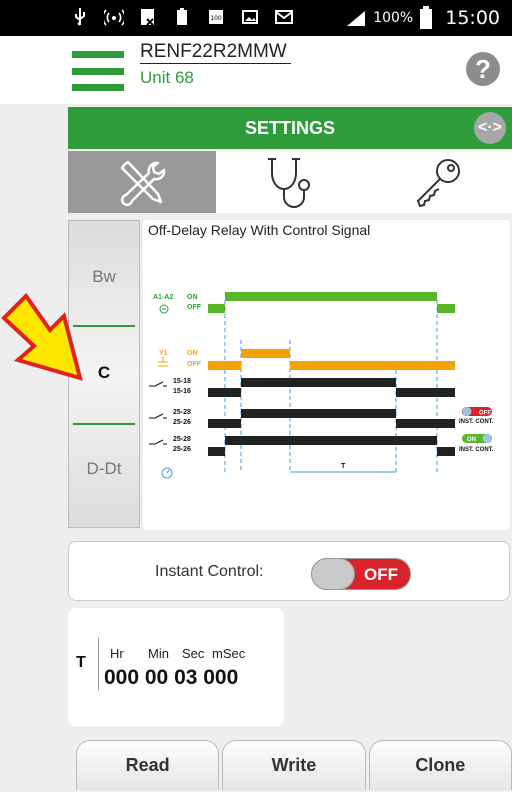 This screenshot has width=512, height=792. What do you see at coordinates (381, 574) in the screenshot?
I see `toggle-state: OFF` at bounding box center [381, 574].